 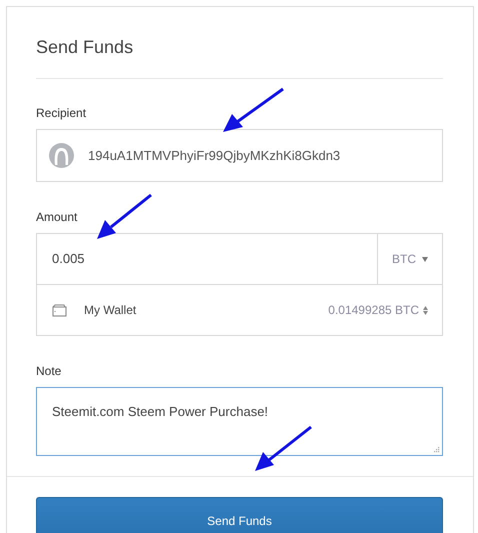 What do you see at coordinates (61, 155) in the screenshot?
I see `avatar-icon` at bounding box center [61, 155].